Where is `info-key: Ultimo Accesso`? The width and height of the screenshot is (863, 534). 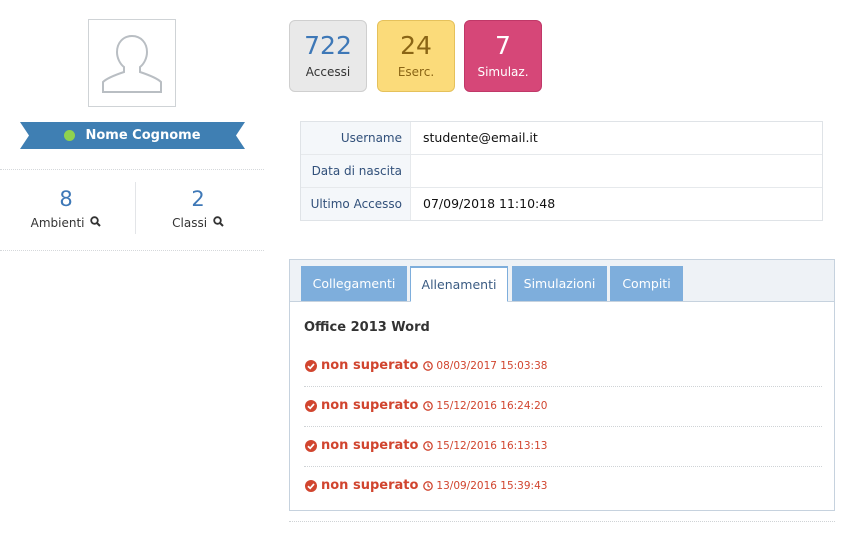 info-key: Ultimo Accesso is located at coordinates (356, 204).